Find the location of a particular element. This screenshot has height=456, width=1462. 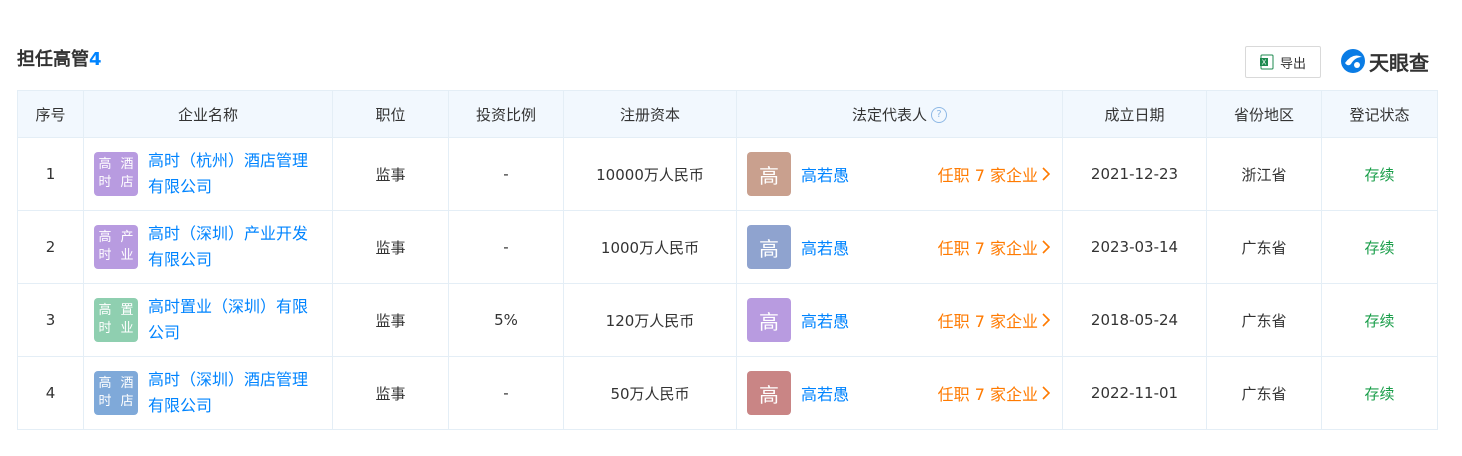

company-name-link: 高时（深圳）酒店管理有限公司 is located at coordinates (233, 393).